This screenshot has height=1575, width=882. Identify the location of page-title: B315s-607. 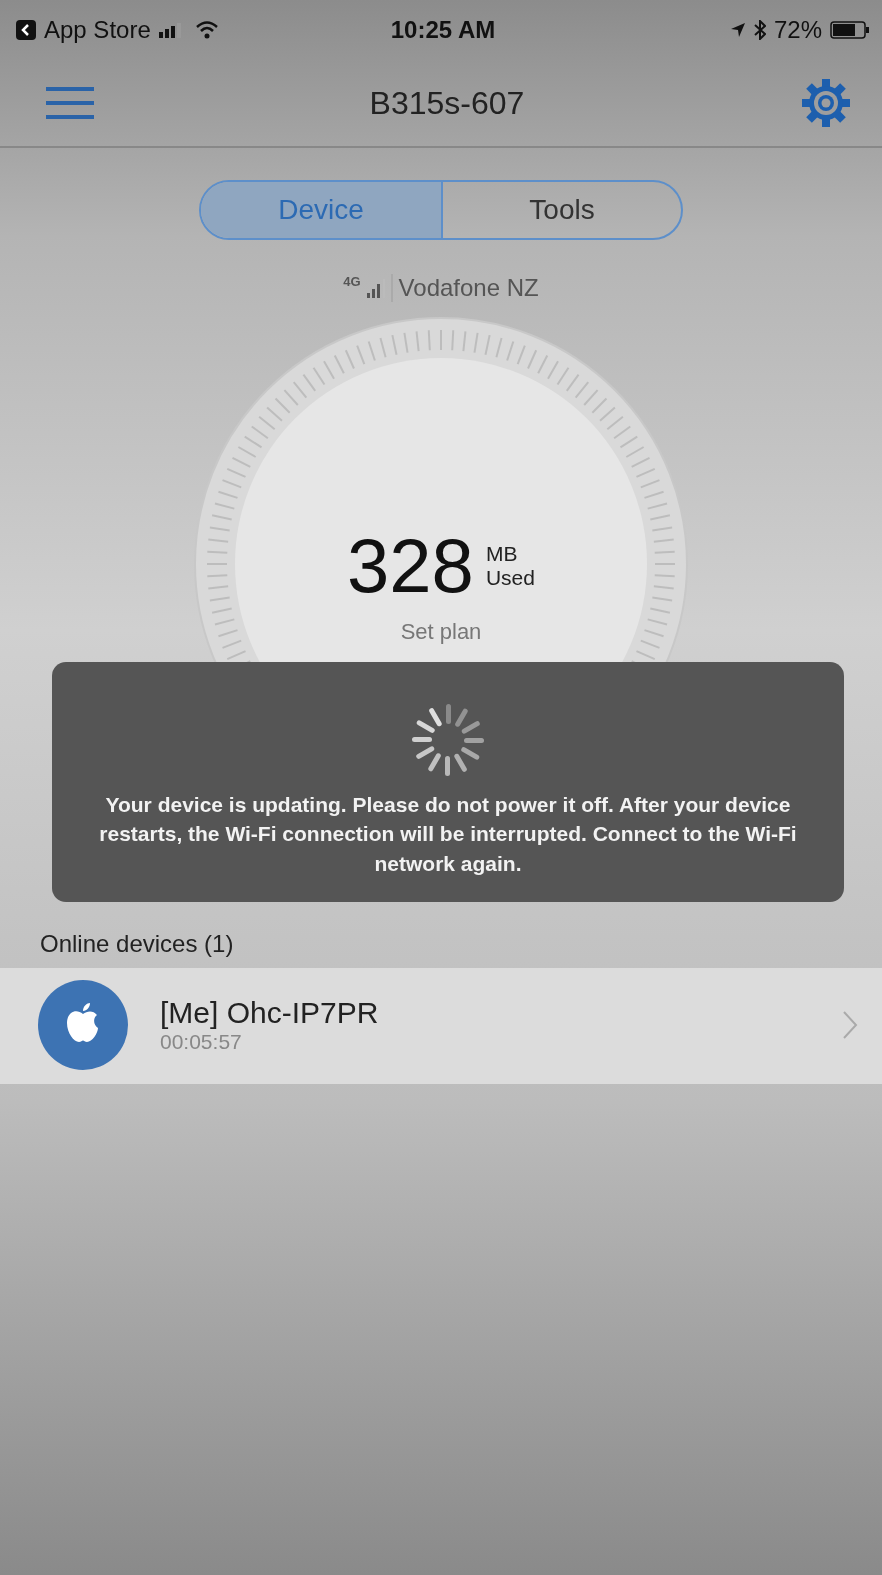
(447, 103).